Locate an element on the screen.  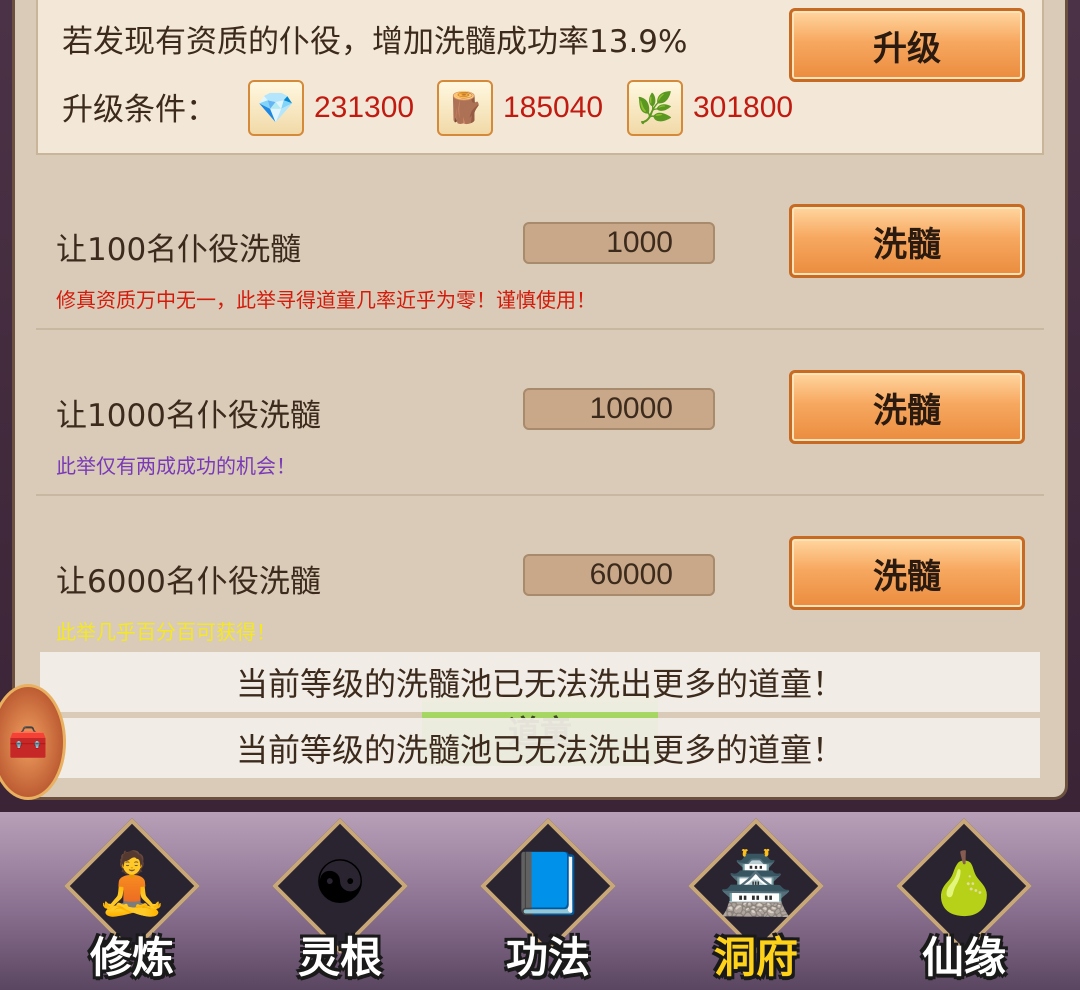
wash-option-title: 让6000名仆役洗髓 is located at coordinates (188, 582).